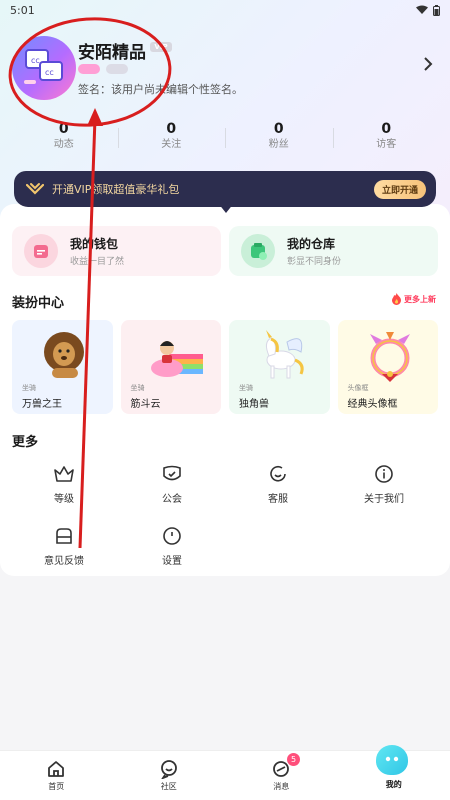 The width and height of the screenshot is (450, 800). I want to click on tab-label: 首页, so click(56, 786).